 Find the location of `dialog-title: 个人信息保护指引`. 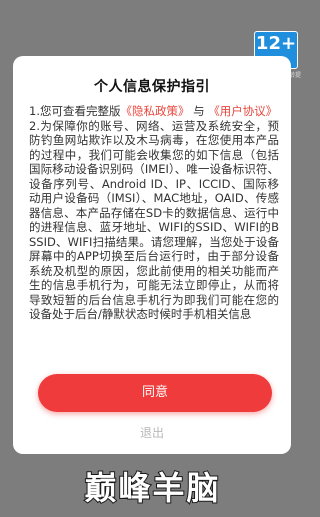

dialog-title: 个人信息保护指引 is located at coordinates (152, 87).